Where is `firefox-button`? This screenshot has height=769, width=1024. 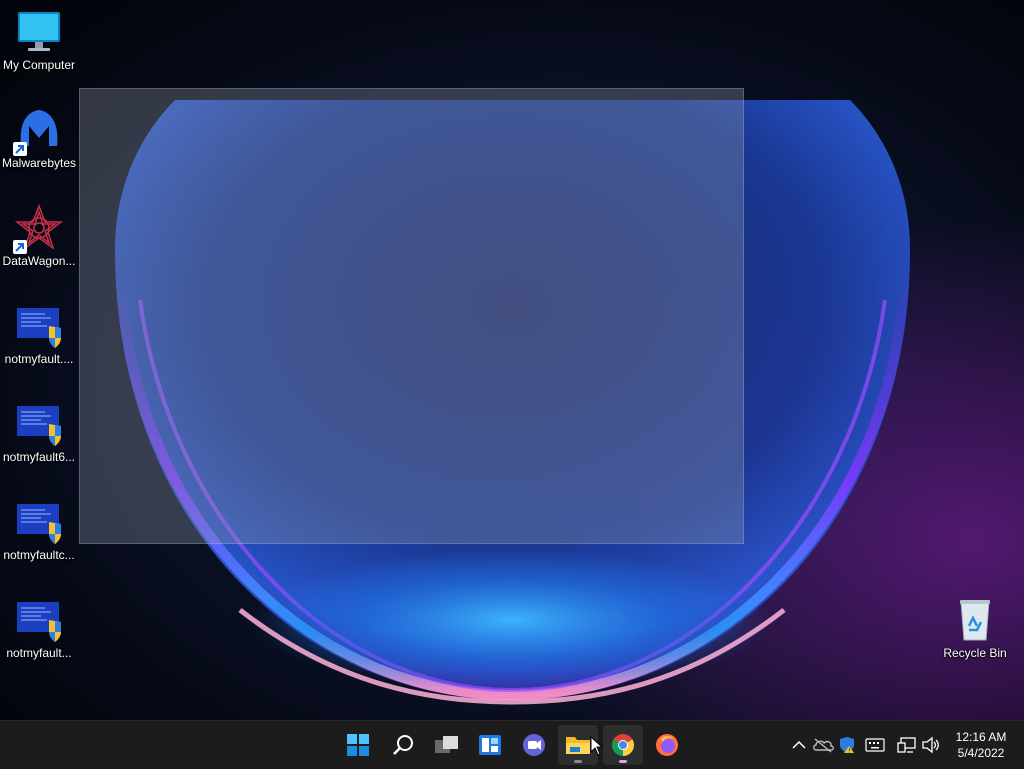
firefox-button is located at coordinates (667, 745).